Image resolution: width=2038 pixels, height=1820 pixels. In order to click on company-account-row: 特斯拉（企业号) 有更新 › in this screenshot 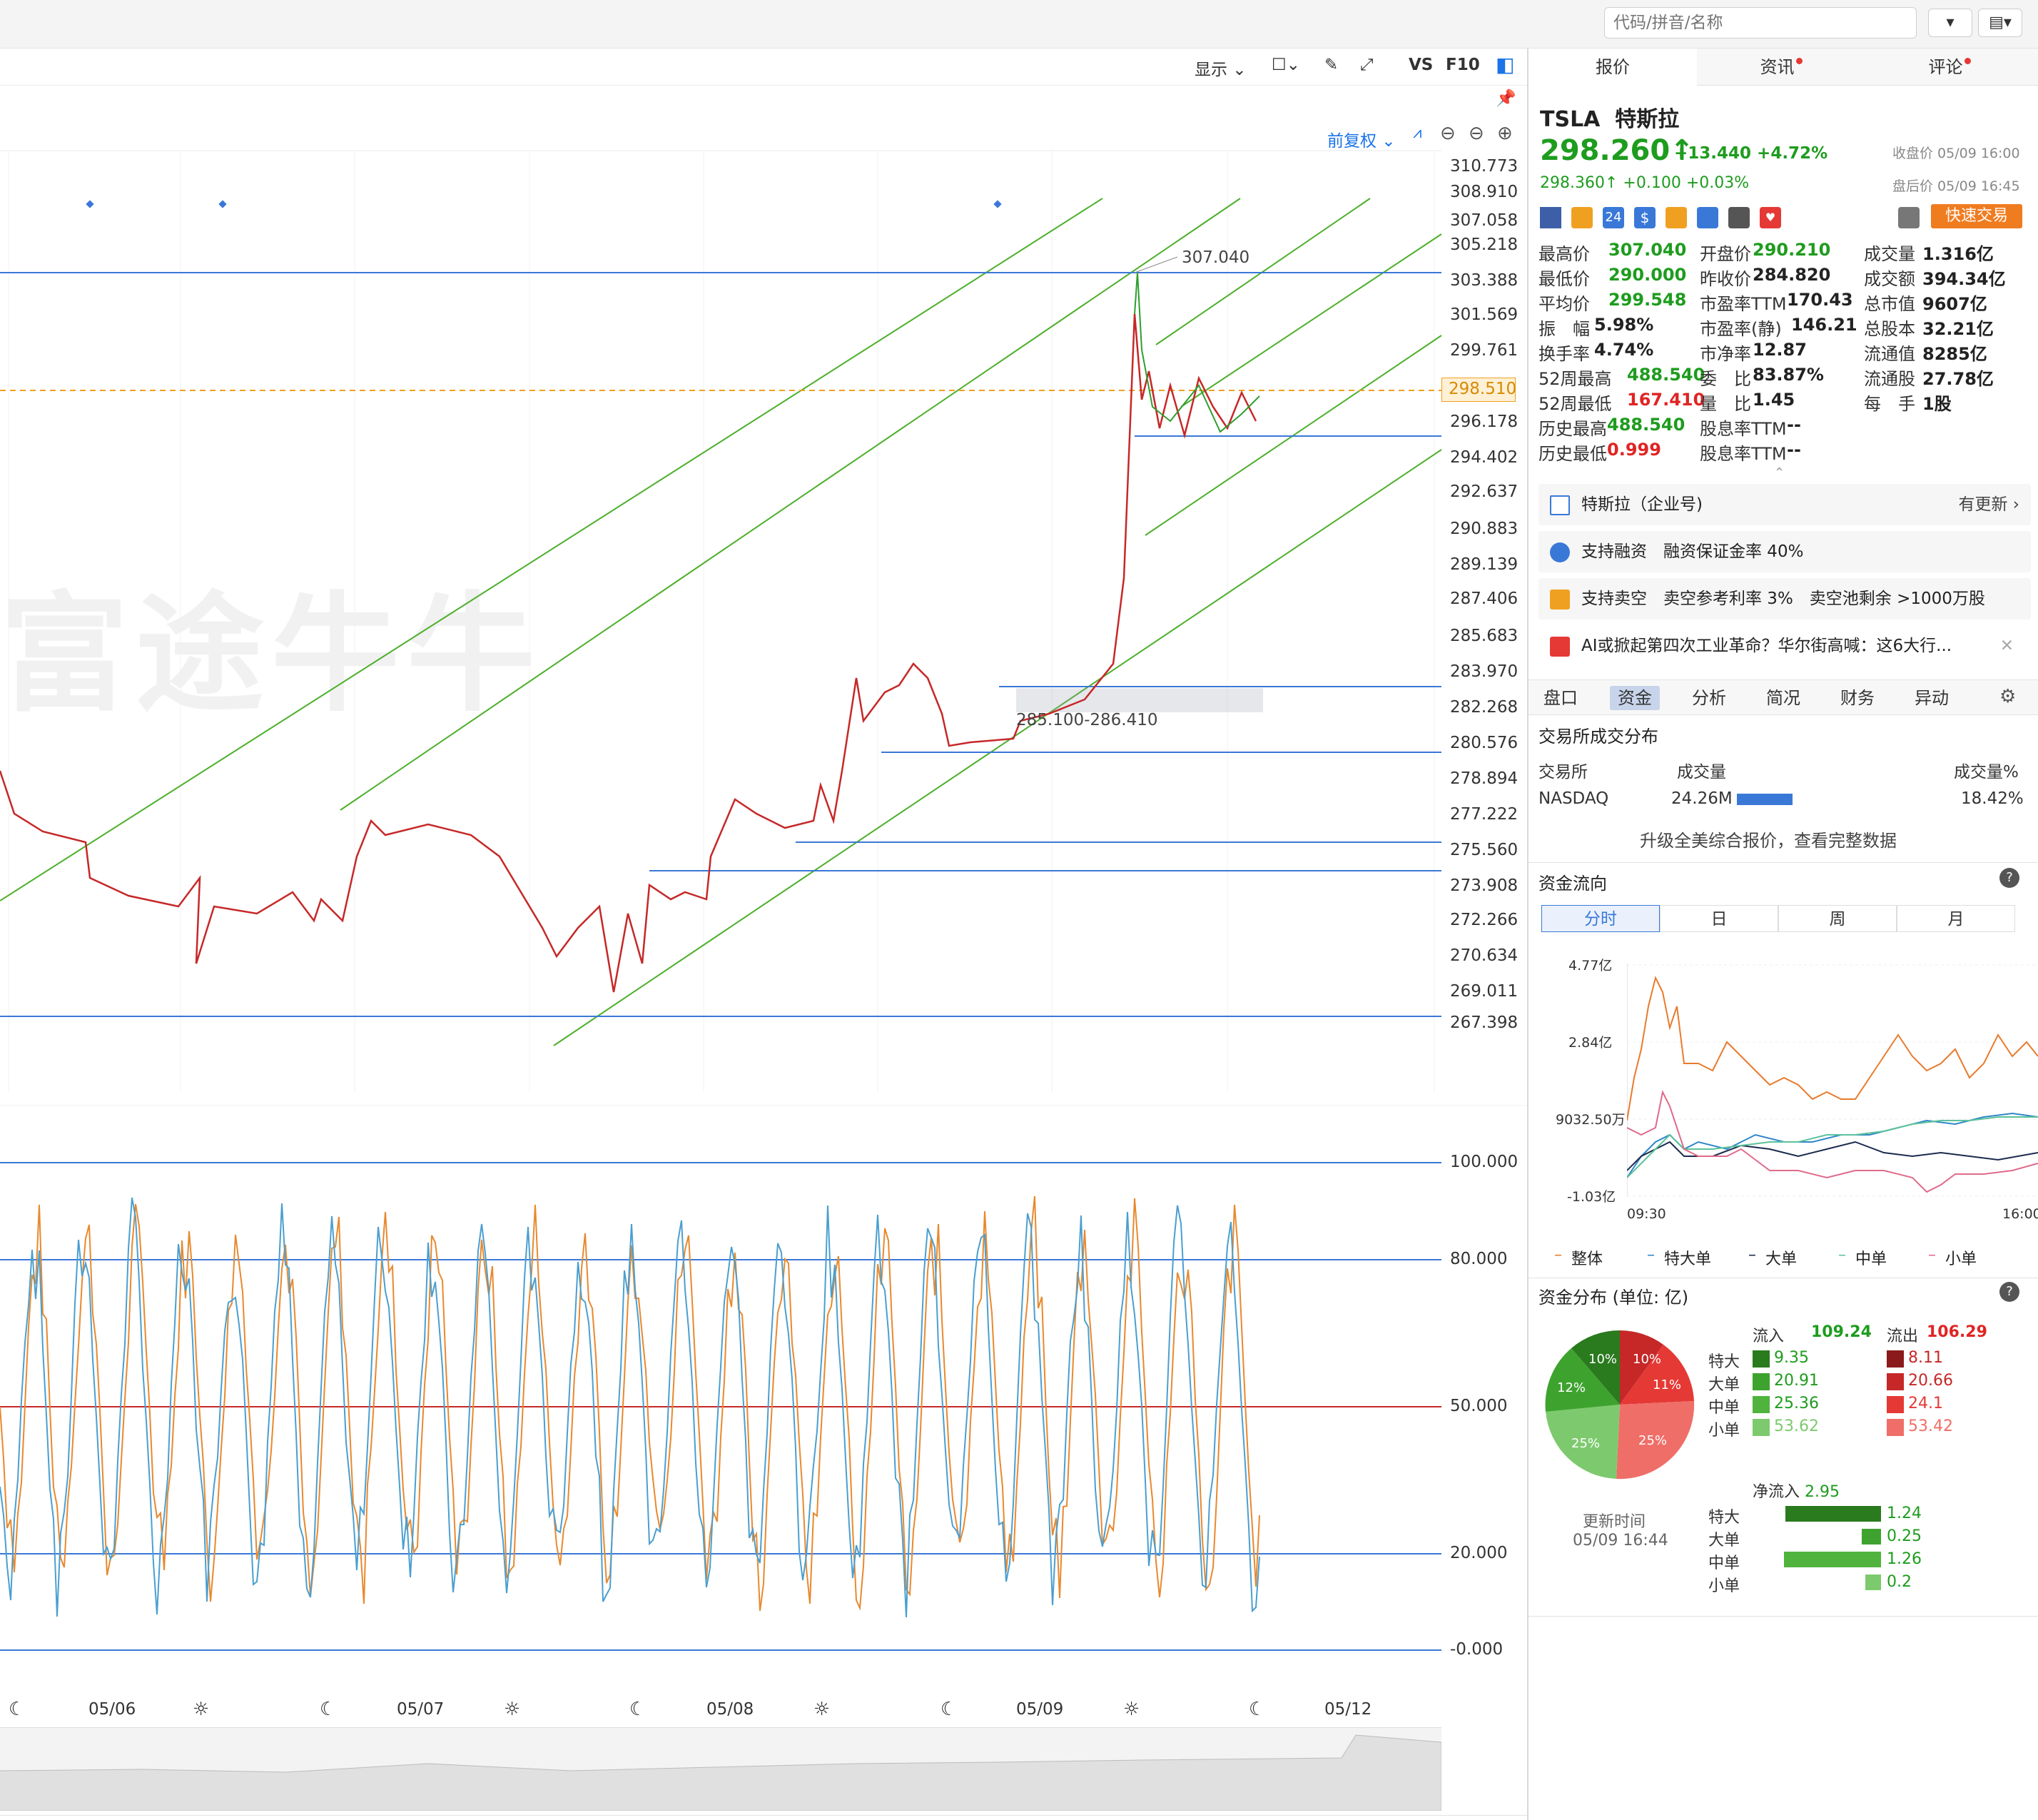, I will do `click(1784, 504)`.